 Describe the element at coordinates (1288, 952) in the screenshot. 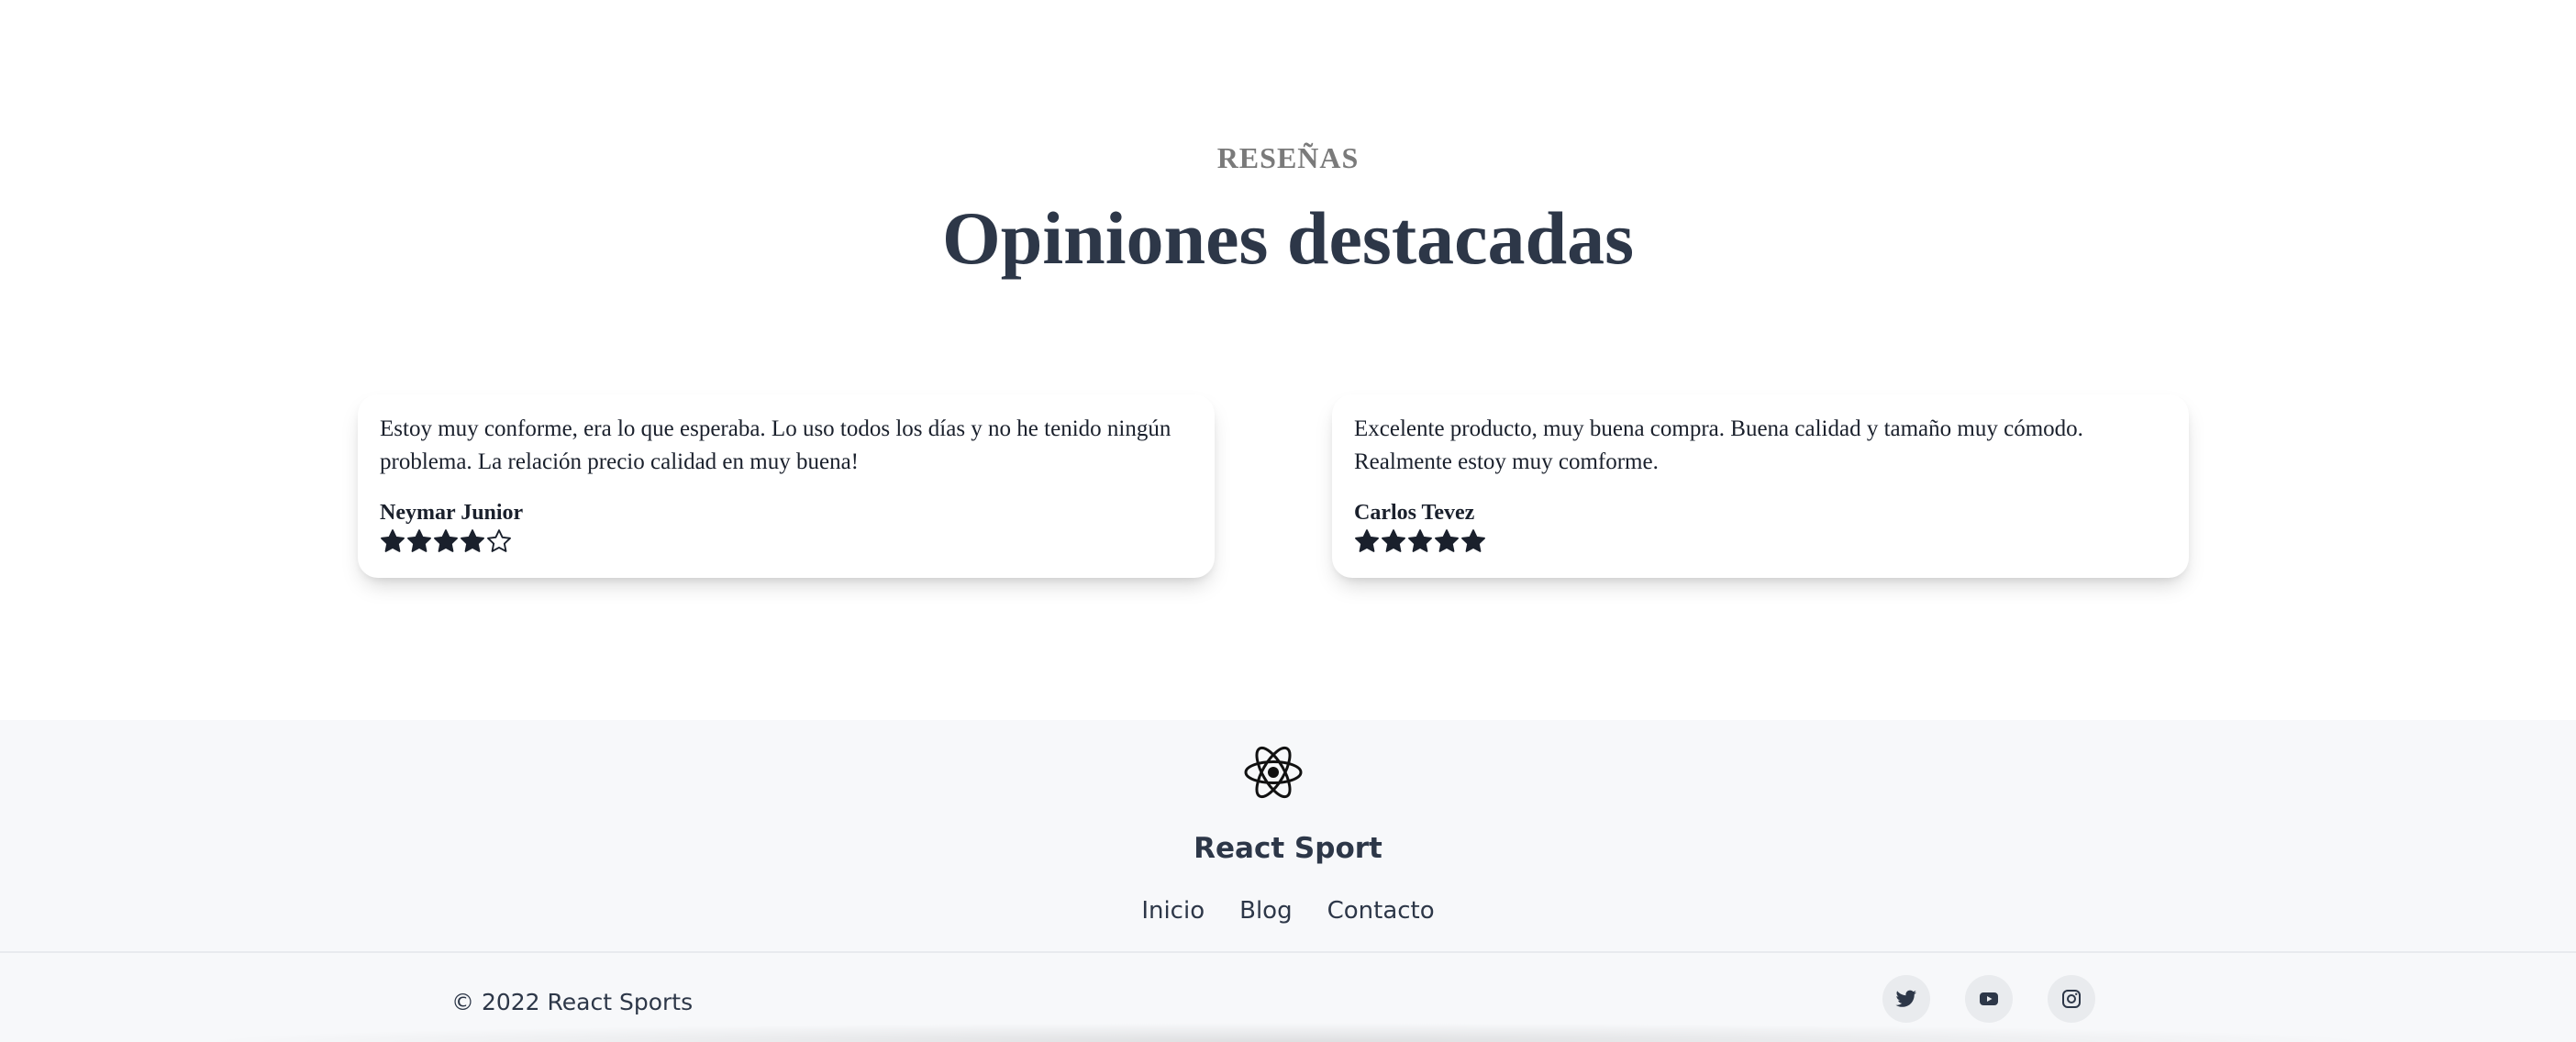

I see `footer-divider` at that location.